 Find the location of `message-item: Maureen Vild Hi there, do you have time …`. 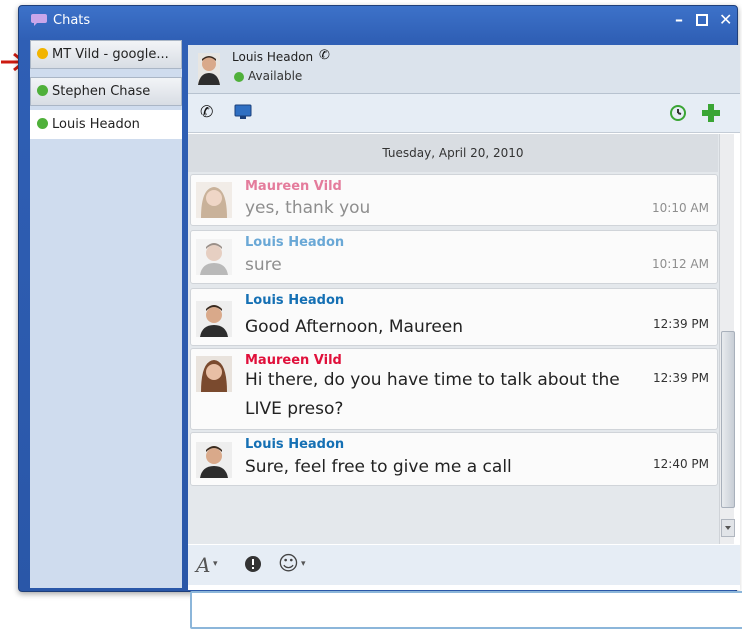

message-item: Maureen Vild Hi there, do you have time … is located at coordinates (454, 389).